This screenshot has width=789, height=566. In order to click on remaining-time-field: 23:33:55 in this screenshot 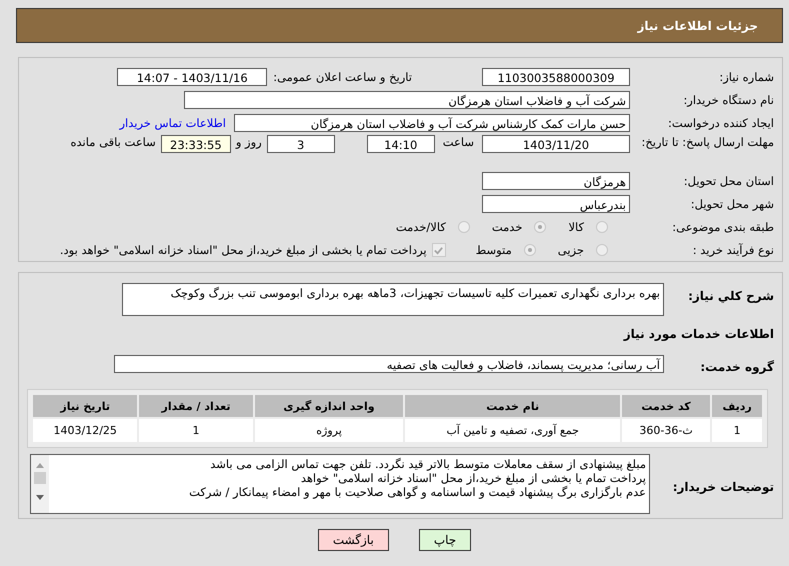, I will do `click(195, 144)`.